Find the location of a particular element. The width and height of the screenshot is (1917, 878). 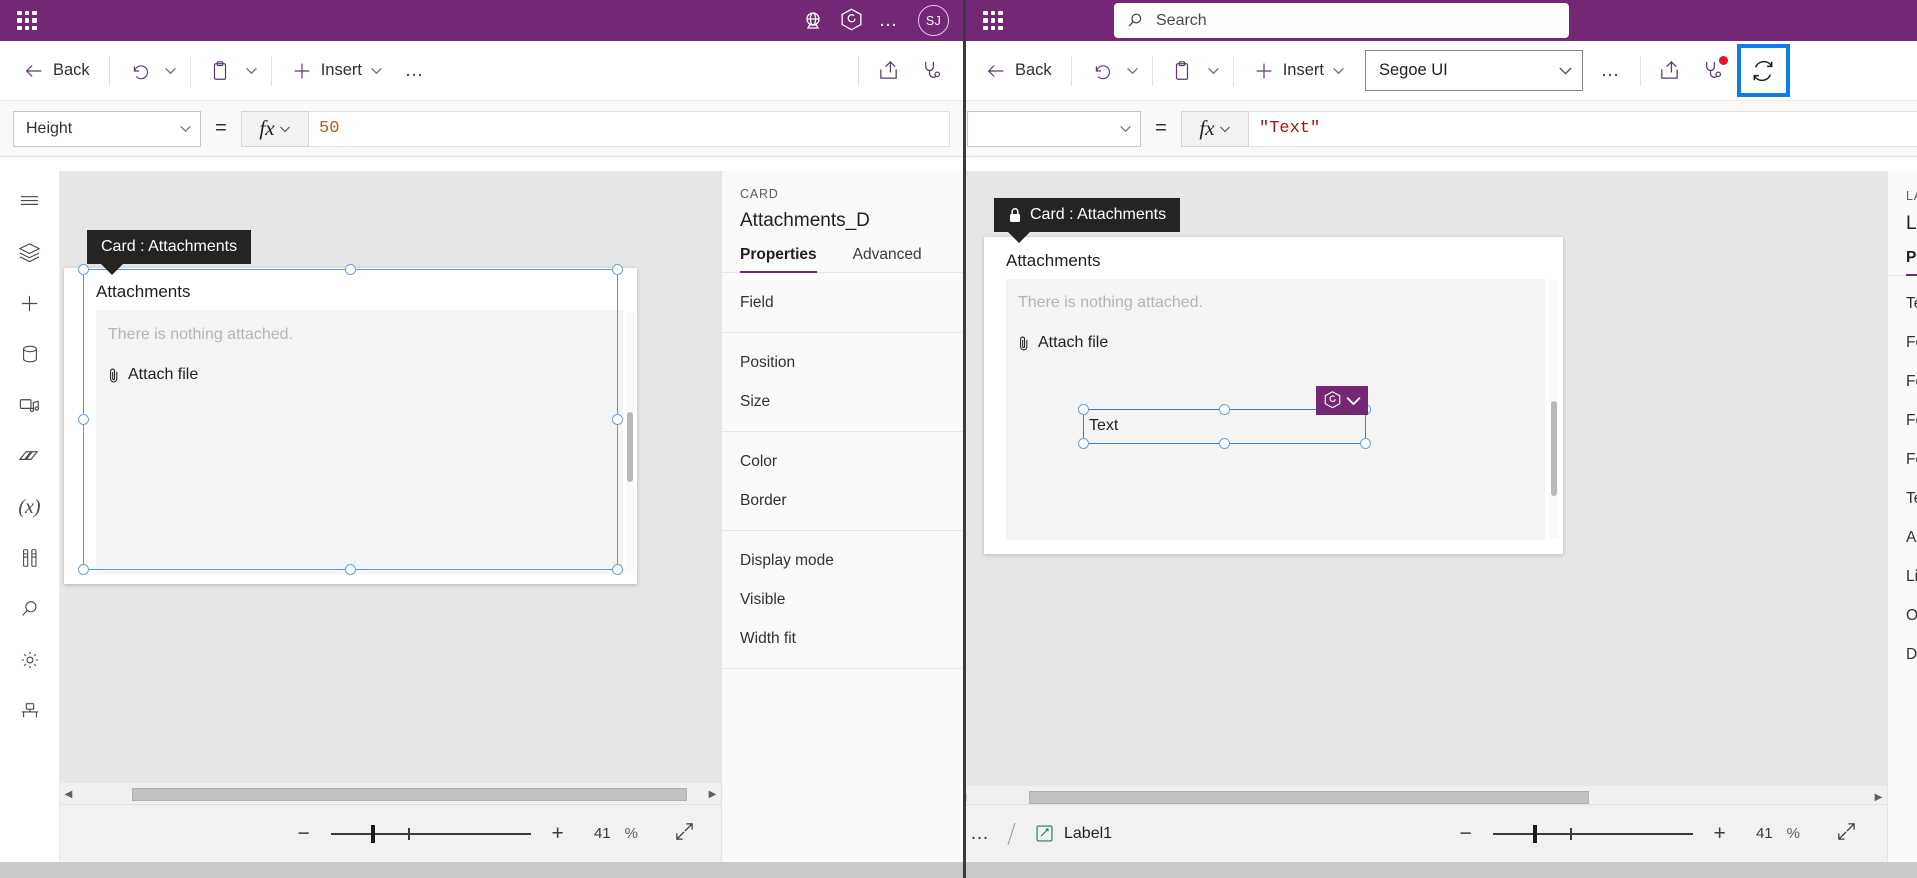

right-prop-font-weight: Font weight is located at coordinates (1902, 420).